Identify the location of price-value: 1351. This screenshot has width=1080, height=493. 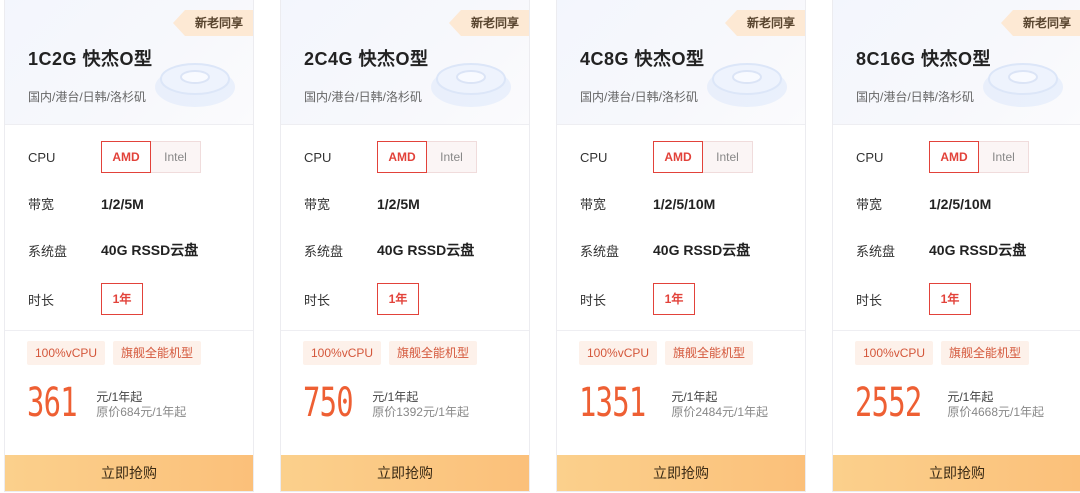
(612, 403).